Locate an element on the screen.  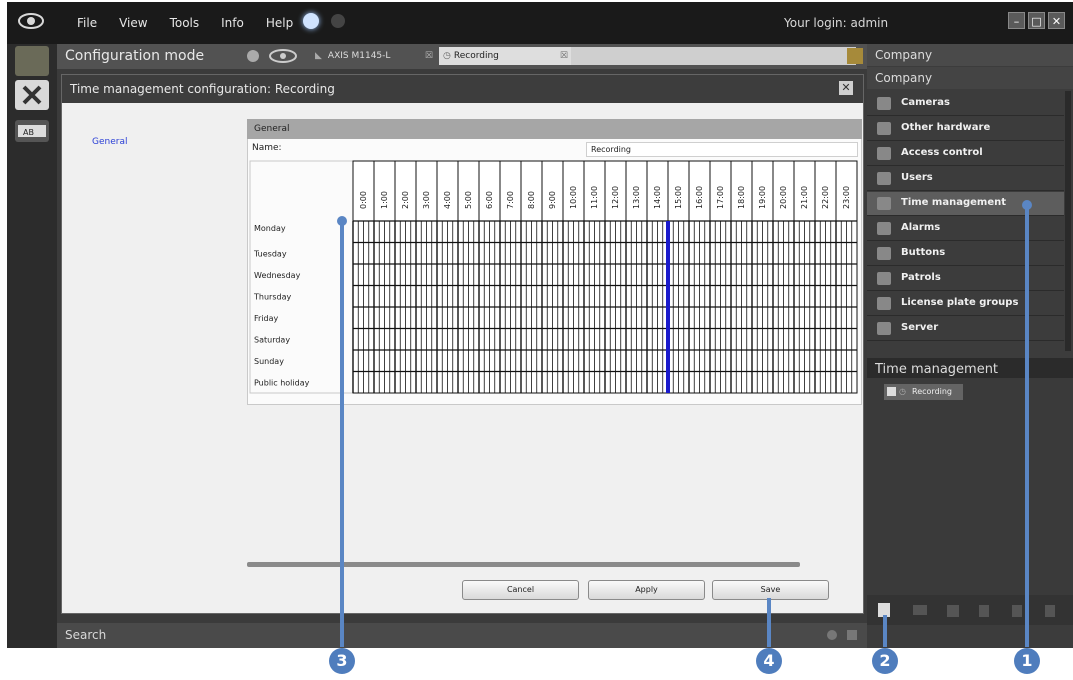
tree-item-license-plate-groups: License plate groups is located at coordinates (965, 304).